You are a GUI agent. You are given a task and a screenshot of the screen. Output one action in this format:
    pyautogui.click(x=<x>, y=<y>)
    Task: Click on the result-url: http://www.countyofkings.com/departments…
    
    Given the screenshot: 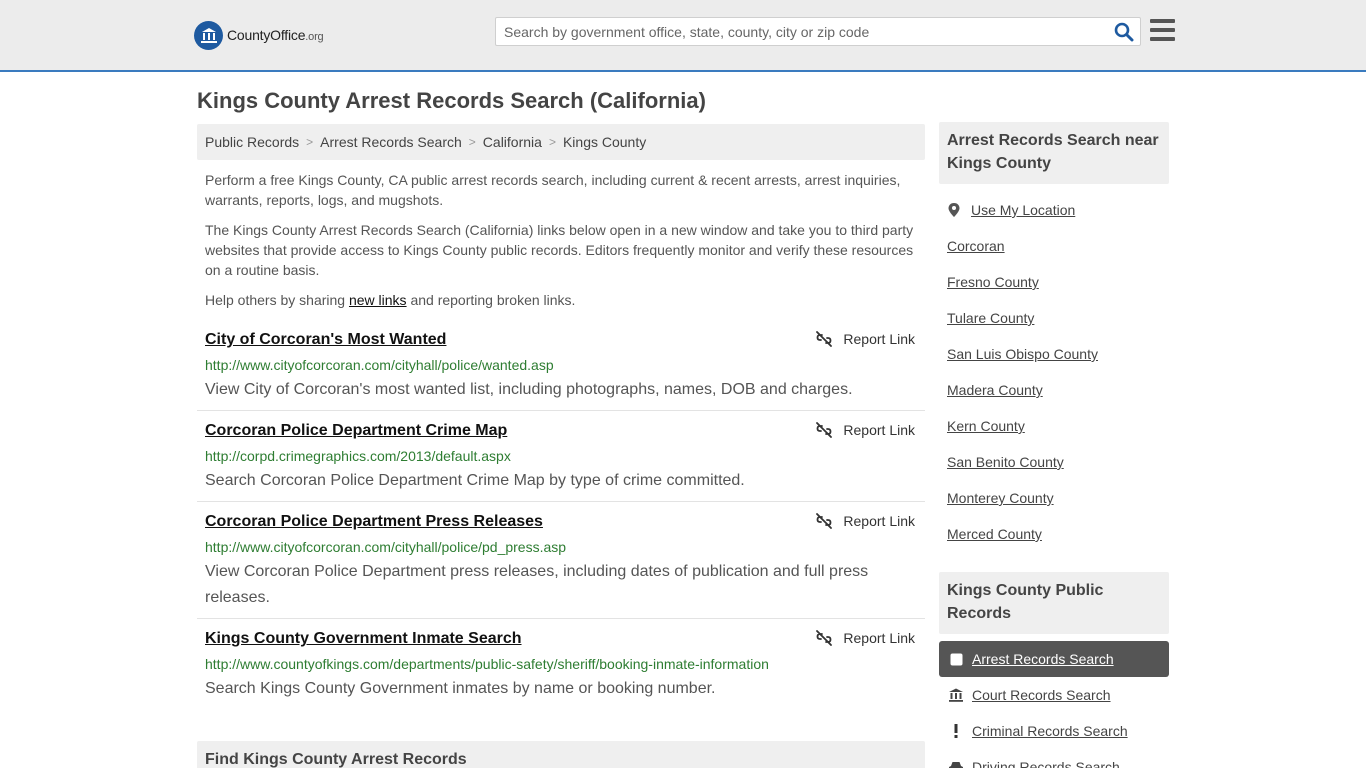 What is the action you would take?
    pyautogui.click(x=487, y=664)
    